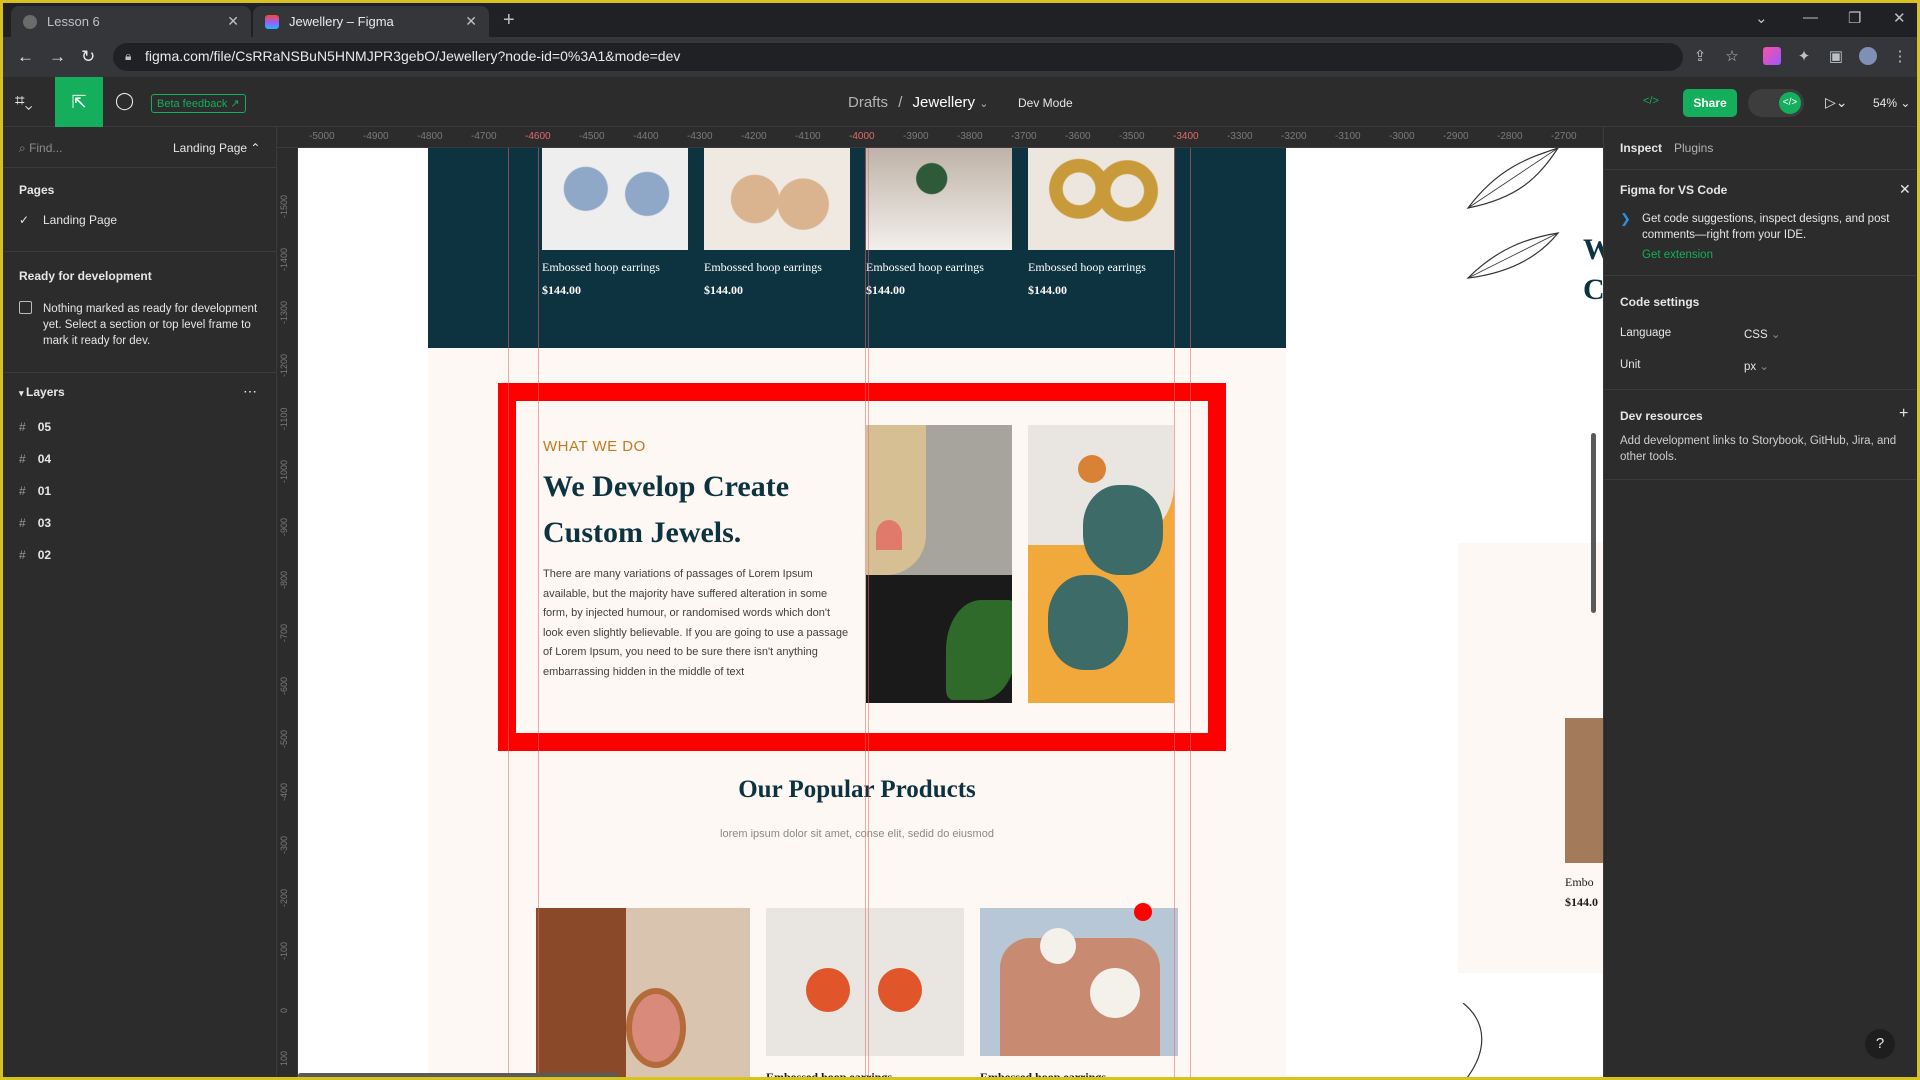  I want to click on horizontal-scrollbar, so click(458, 1075).